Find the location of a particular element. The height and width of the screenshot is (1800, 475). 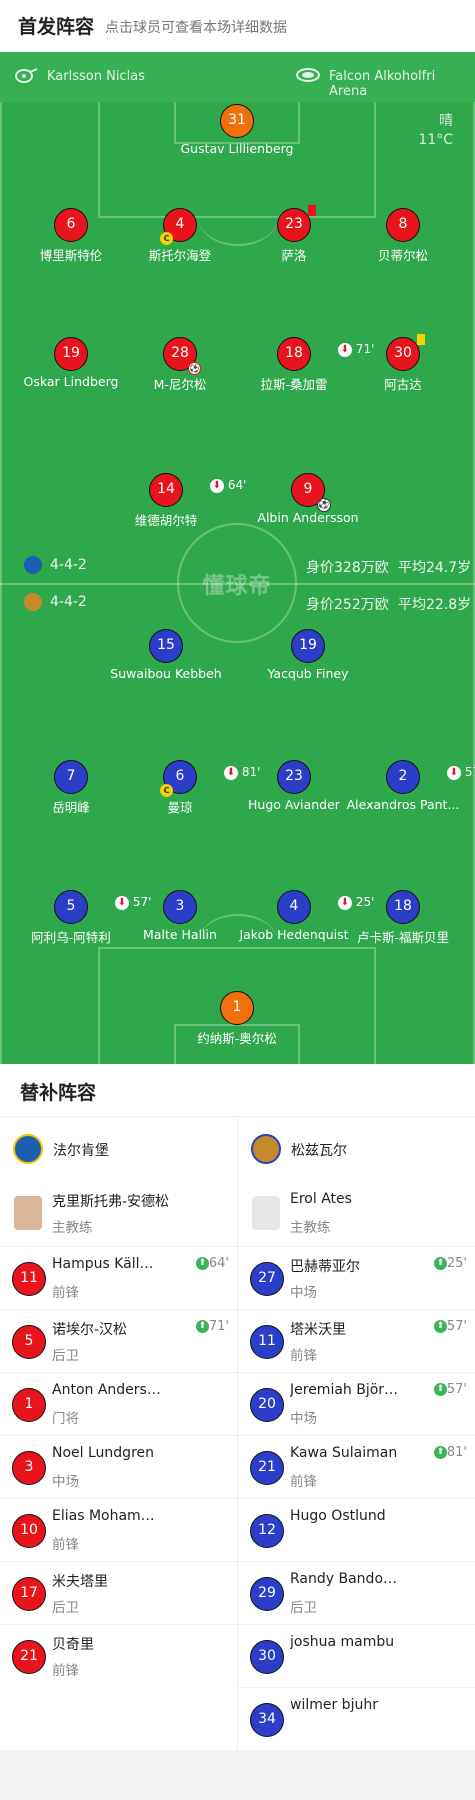

sub-on-minute: 71' is located at coordinates (218, 1326).